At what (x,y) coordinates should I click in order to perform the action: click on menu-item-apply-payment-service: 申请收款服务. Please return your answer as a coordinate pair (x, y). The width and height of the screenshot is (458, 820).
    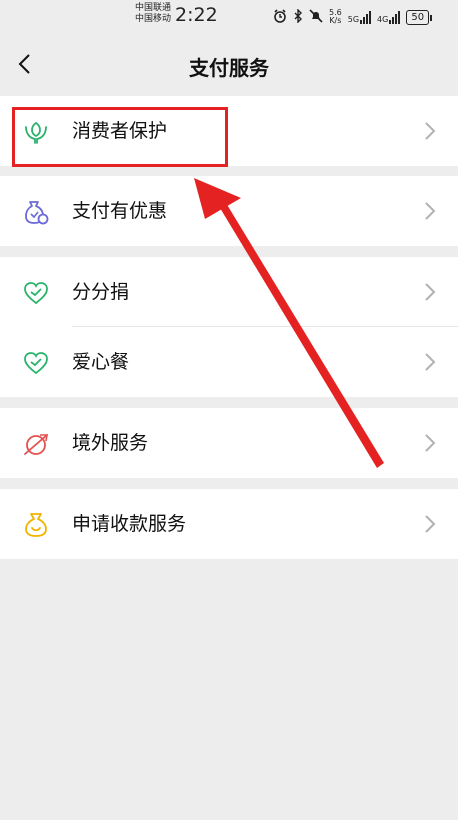
    Looking at the image, I should click on (229, 524).